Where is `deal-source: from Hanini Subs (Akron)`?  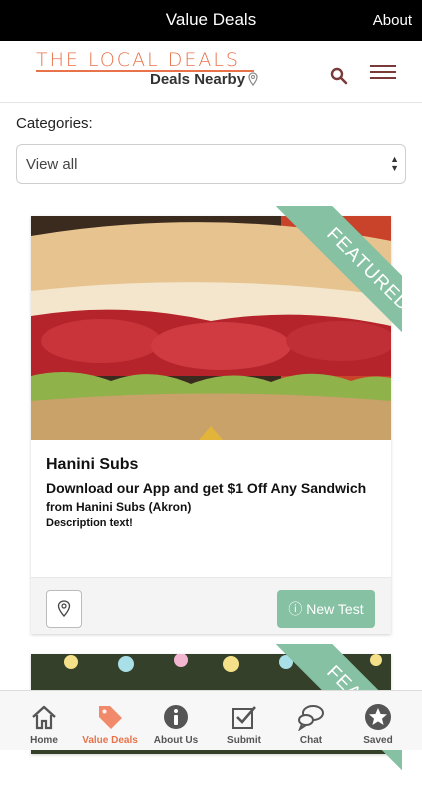
deal-source: from Hanini Subs (Akron) is located at coordinates (119, 507).